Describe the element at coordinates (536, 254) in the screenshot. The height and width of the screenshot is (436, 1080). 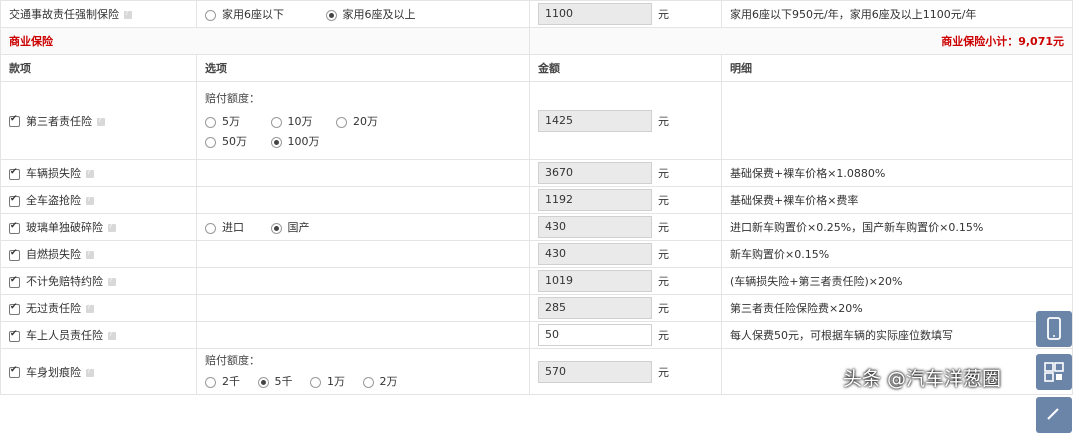
I see `table-row: 自燃损失险 430元 新车购置价×0.15%` at that location.